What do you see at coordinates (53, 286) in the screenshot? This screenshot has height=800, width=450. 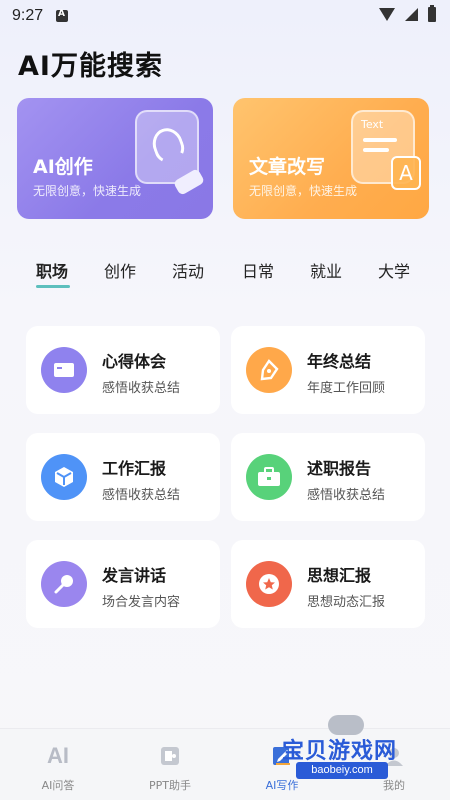 I see `active-tab-indicator` at bounding box center [53, 286].